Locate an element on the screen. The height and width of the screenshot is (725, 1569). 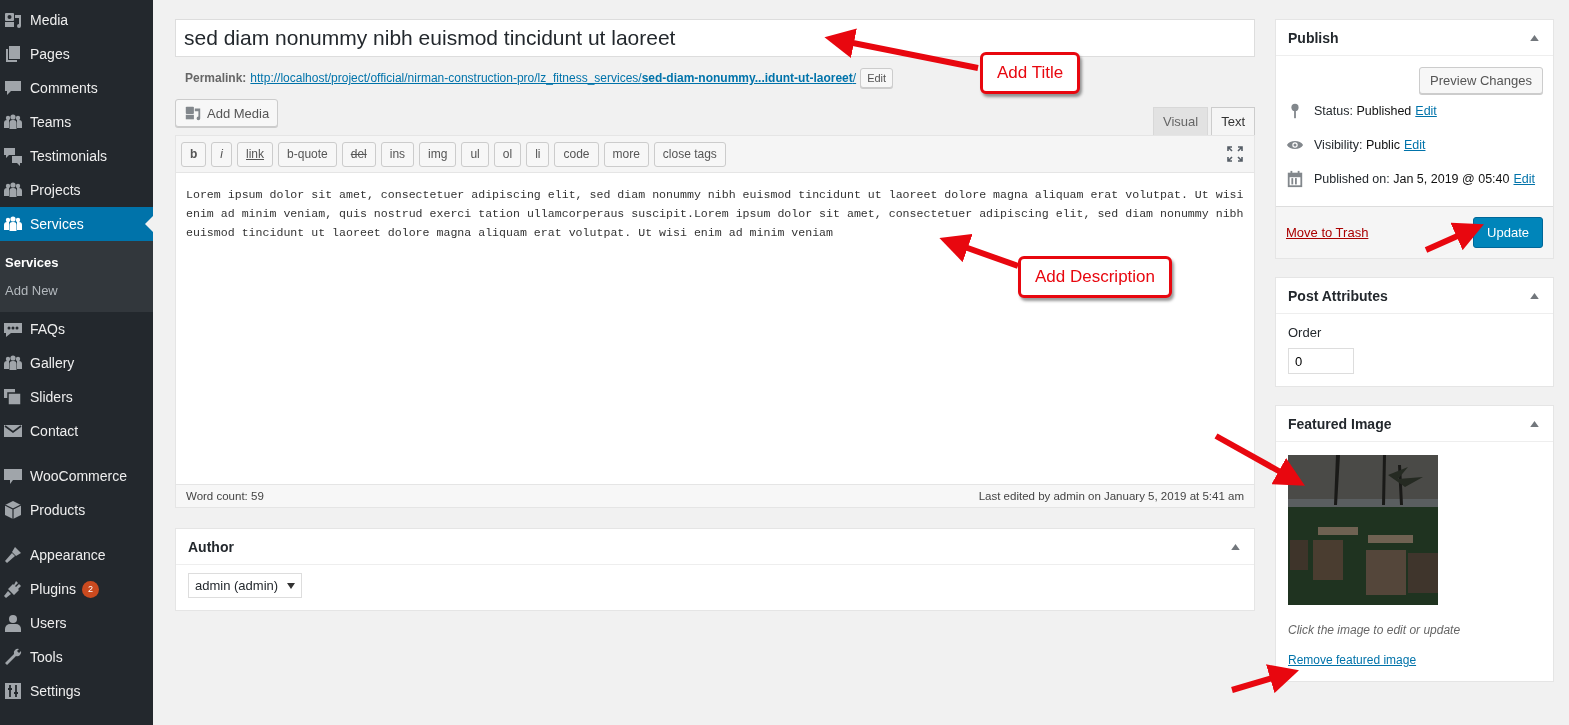
title-field: sed diam nonummy nibh euismod tincidunt ut laoreet is located at coordinates (715, 38).